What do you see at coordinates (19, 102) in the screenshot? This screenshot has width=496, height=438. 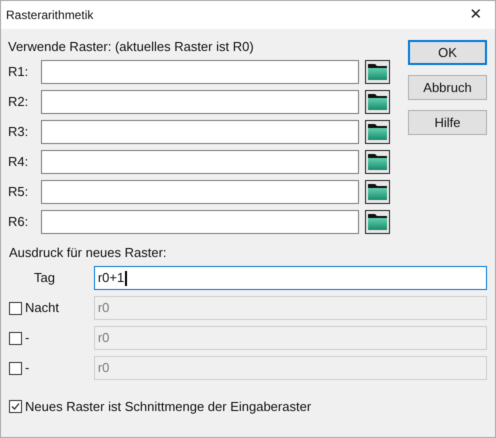 I see `raster-label: R2:` at bounding box center [19, 102].